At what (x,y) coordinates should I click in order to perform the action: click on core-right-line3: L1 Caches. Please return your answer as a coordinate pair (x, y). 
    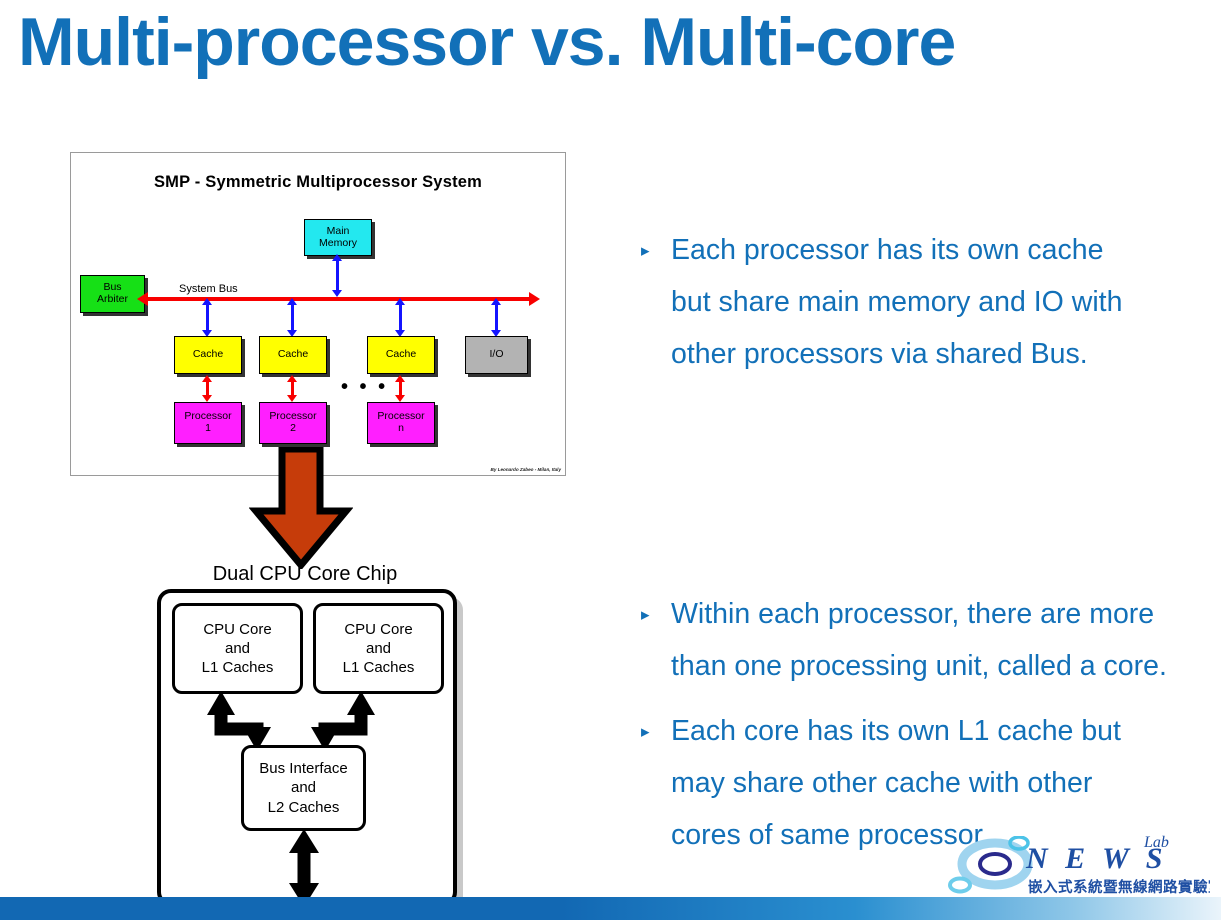
    Looking at the image, I should click on (378, 668).